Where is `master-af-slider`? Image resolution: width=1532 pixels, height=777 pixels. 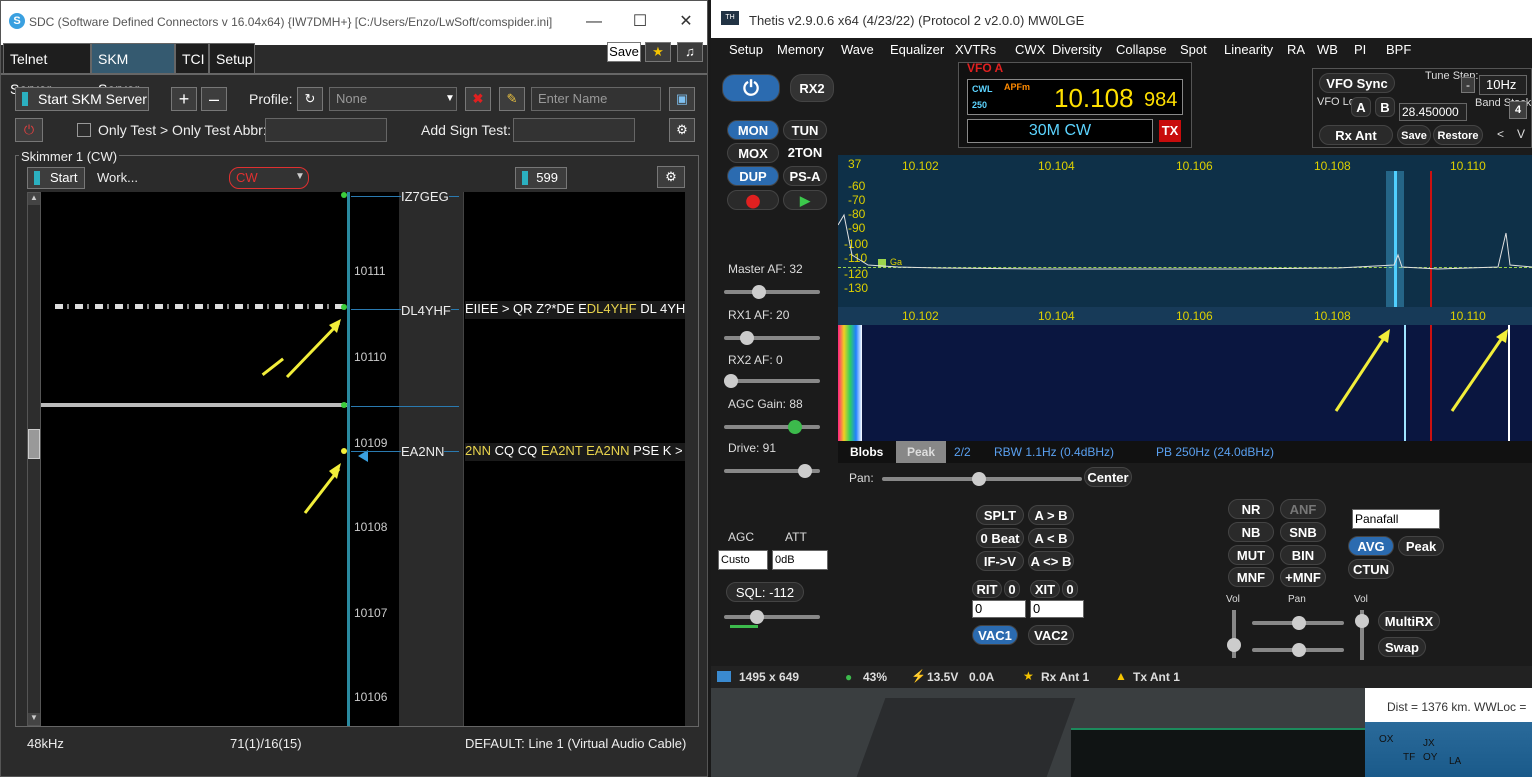
master-af-slider is located at coordinates (772, 292).